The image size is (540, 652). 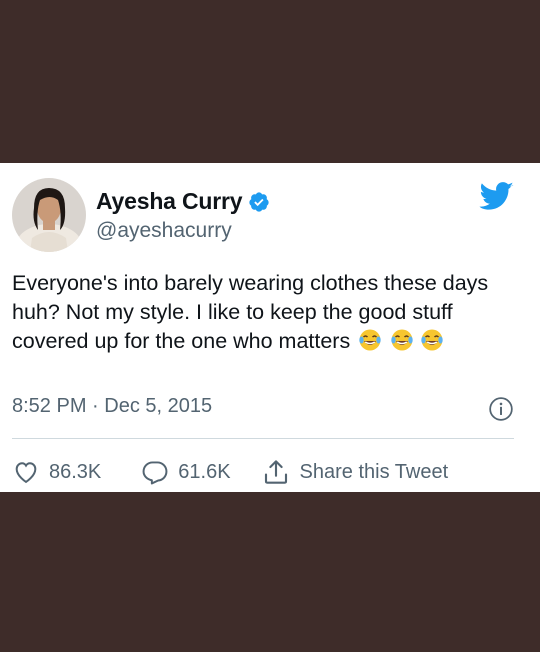 I want to click on like-button: 86.3K, so click(x=56, y=472).